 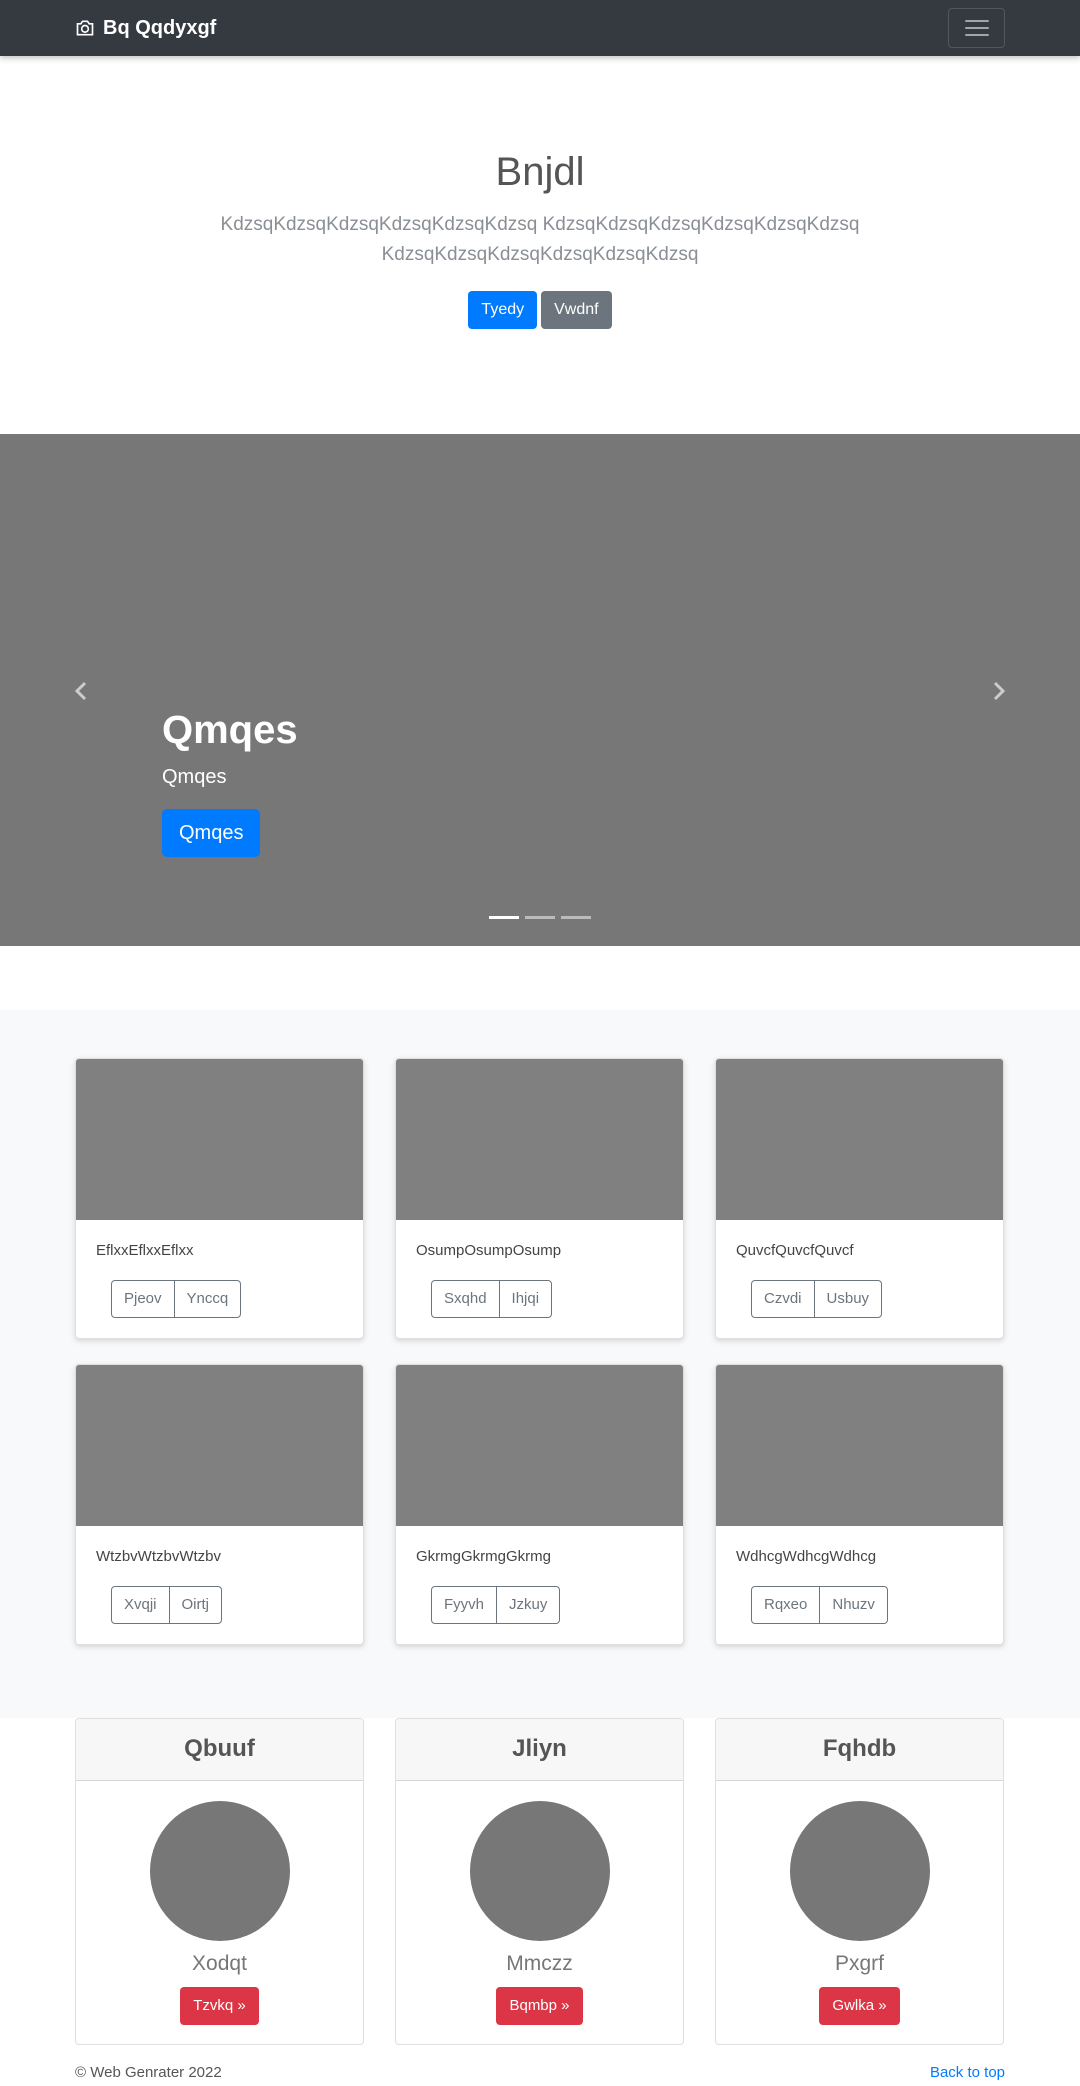 I want to click on card-button-group: Pjeov Ynccq, so click(x=176, y=1299).